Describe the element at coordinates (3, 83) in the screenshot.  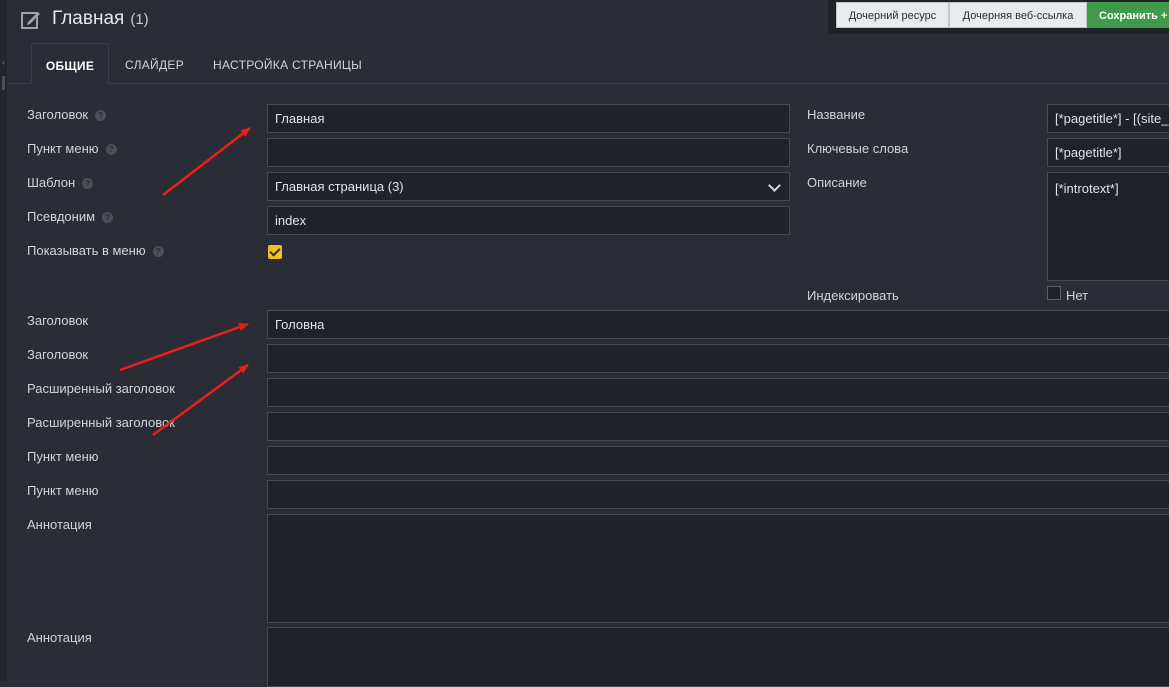
I see `scroll-handle` at that location.